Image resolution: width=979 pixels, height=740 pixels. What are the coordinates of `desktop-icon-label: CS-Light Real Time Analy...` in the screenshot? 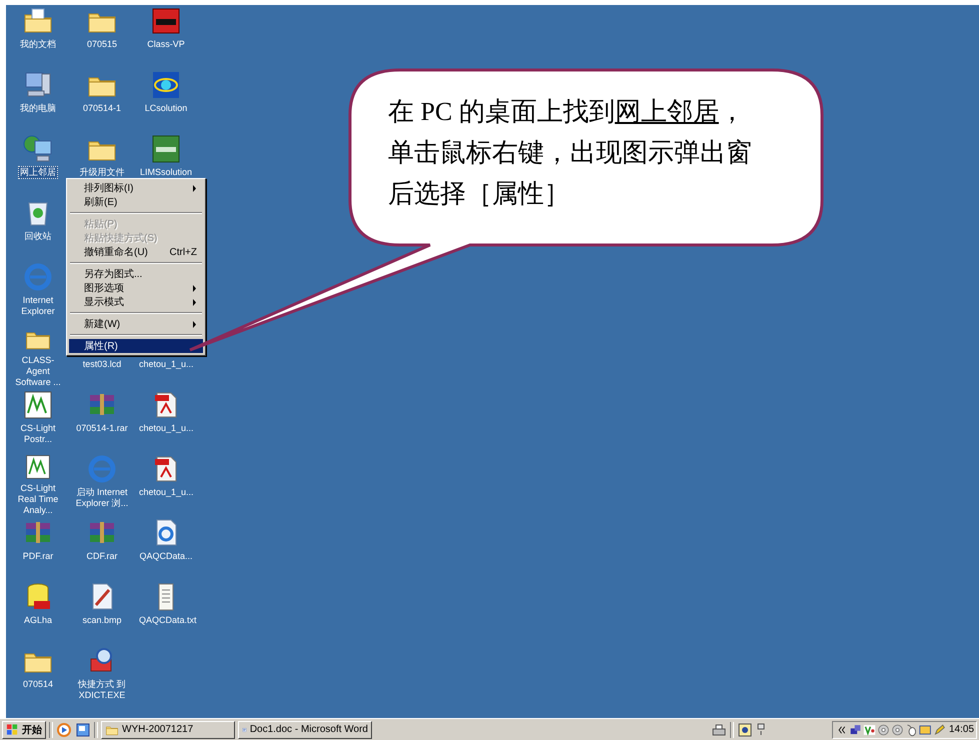 It's located at (38, 499).